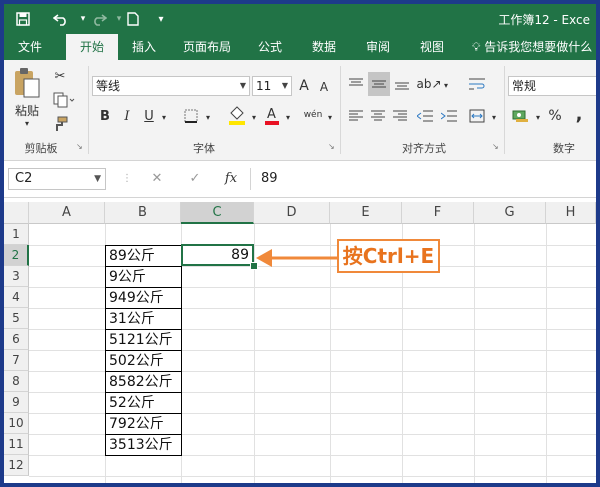 Image resolution: width=600 pixels, height=487 pixels. I want to click on col-header-f: F, so click(438, 213).